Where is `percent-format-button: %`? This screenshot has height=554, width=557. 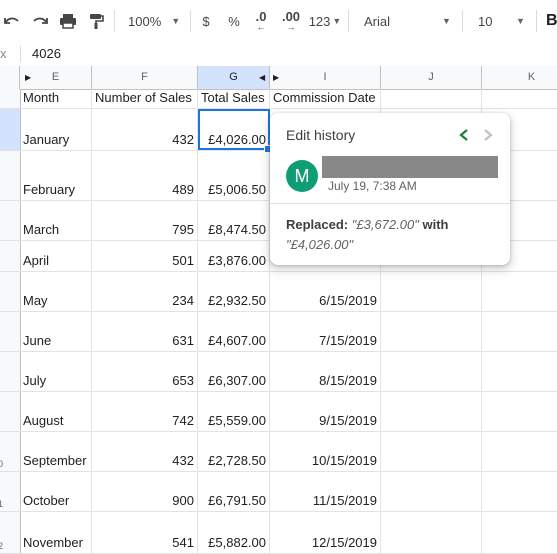 percent-format-button: % is located at coordinates (234, 21).